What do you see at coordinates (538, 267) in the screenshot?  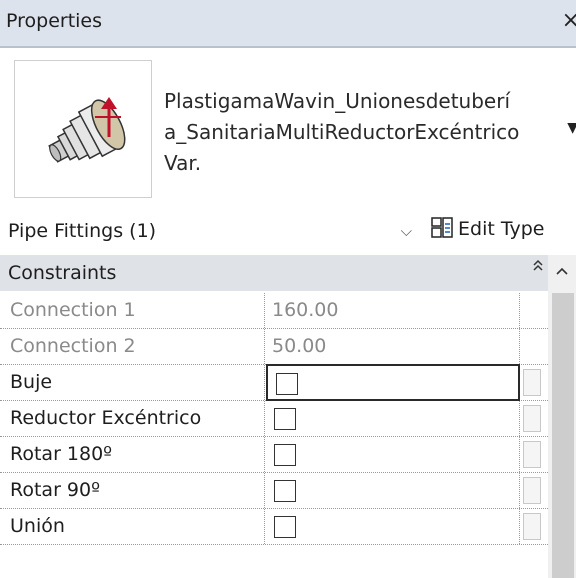 I see `collapse-icon` at bounding box center [538, 267].